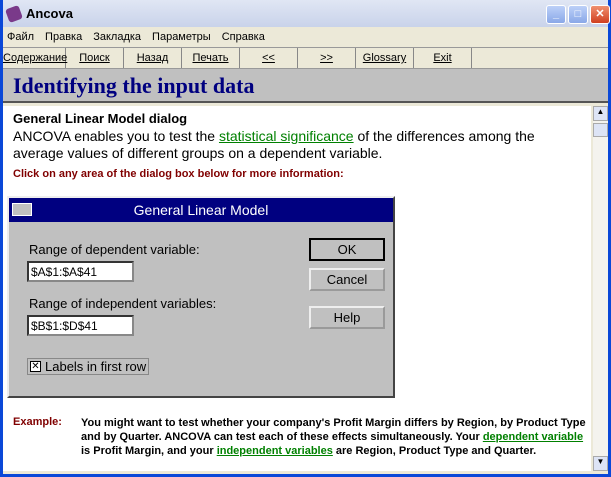 This screenshot has width=611, height=477. What do you see at coordinates (80, 271) in the screenshot?
I see `dependent-range-input: $A$1:$A$41` at bounding box center [80, 271].